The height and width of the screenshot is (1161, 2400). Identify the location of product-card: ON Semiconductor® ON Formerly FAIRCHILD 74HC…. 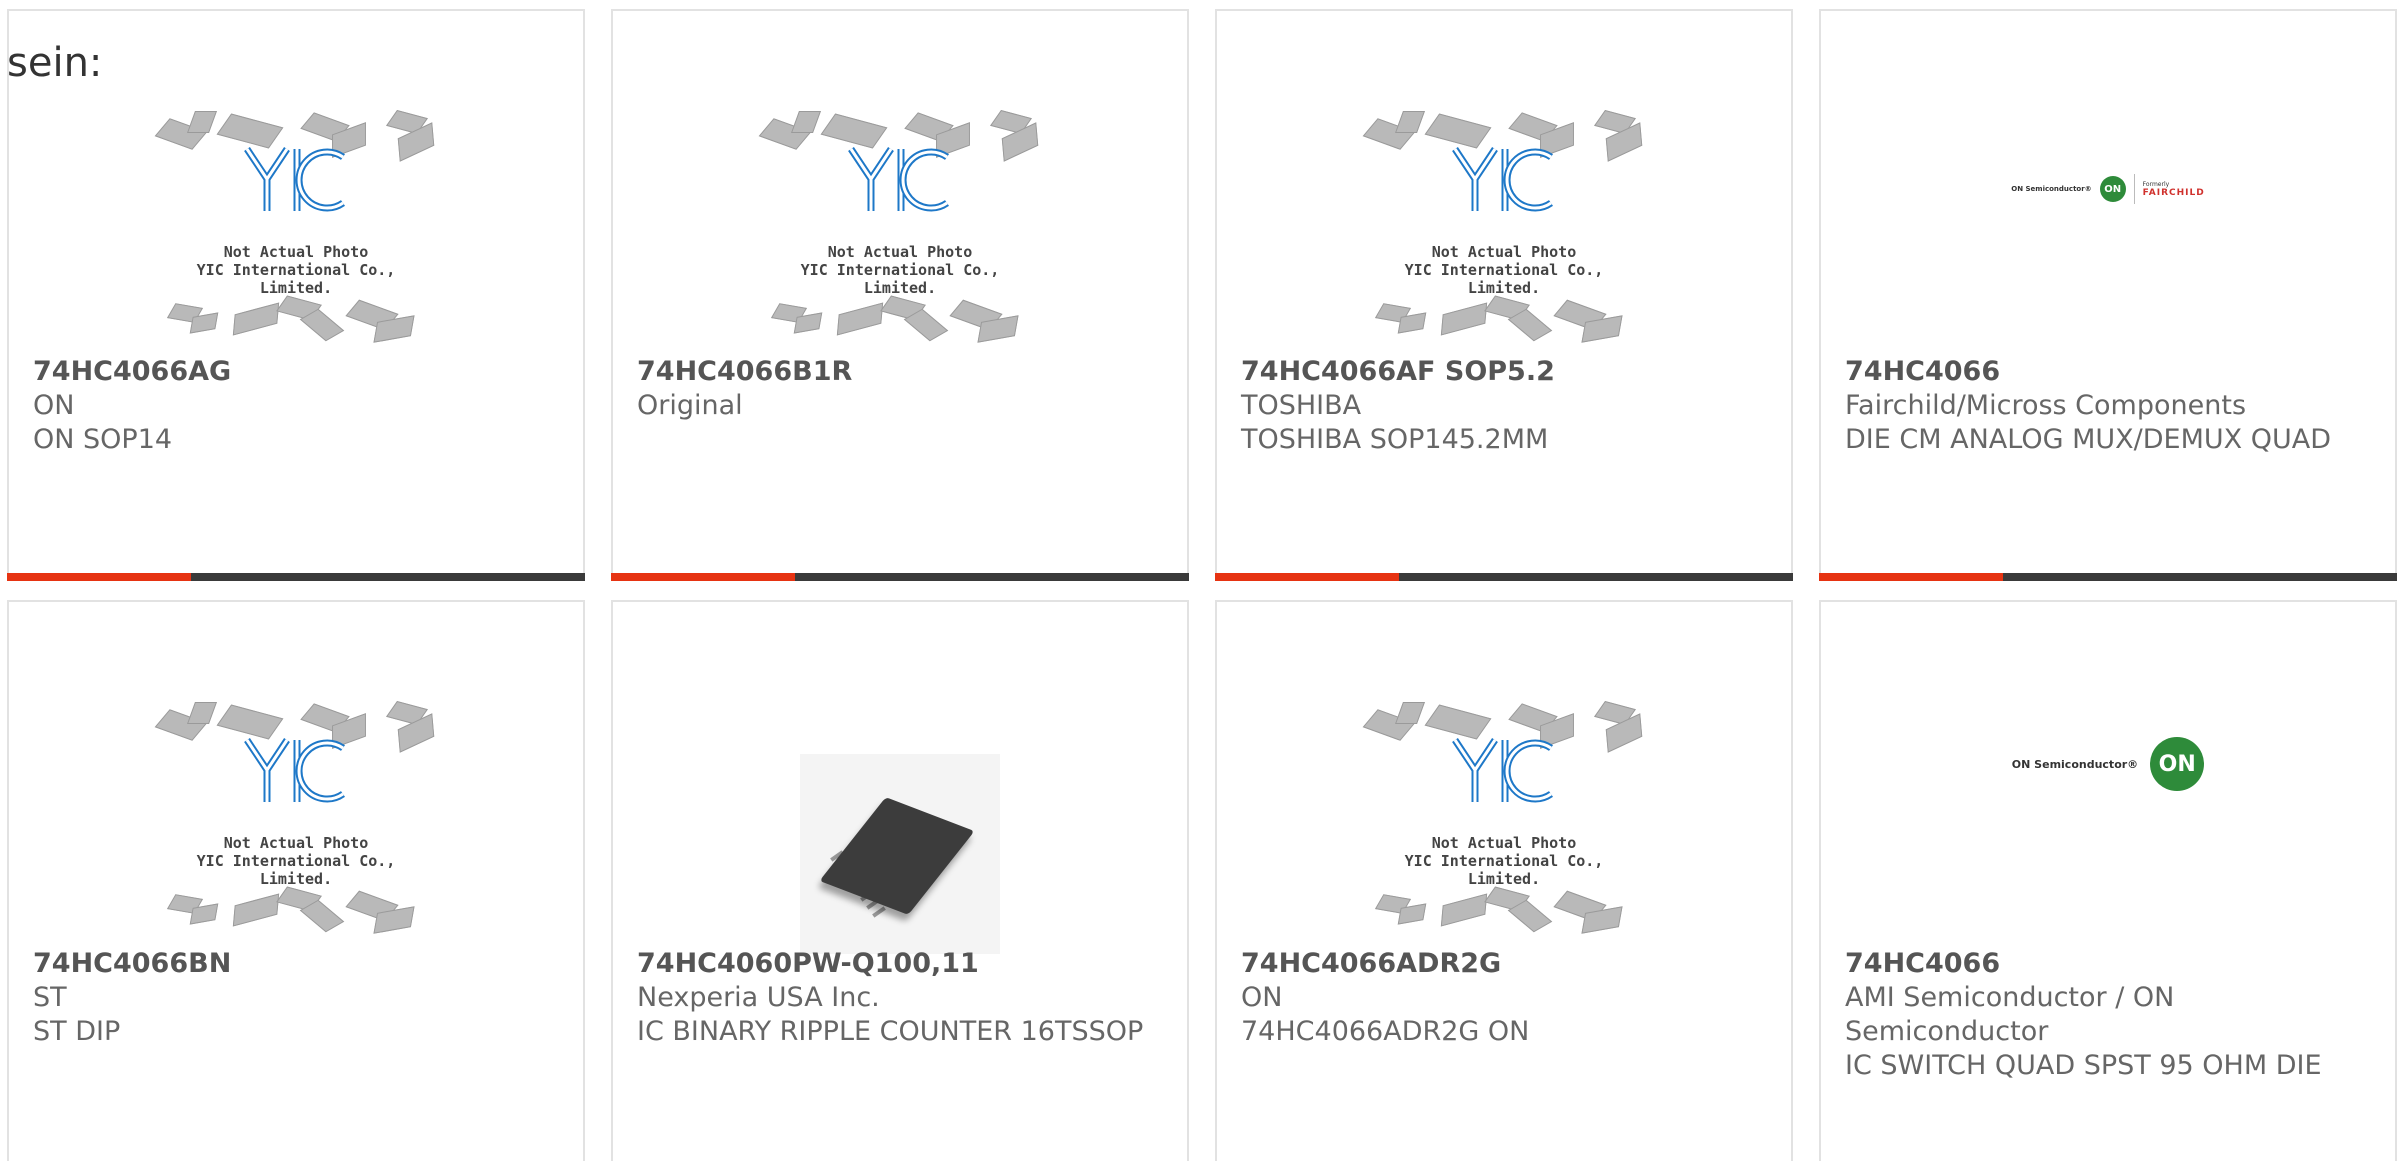
(2108, 295).